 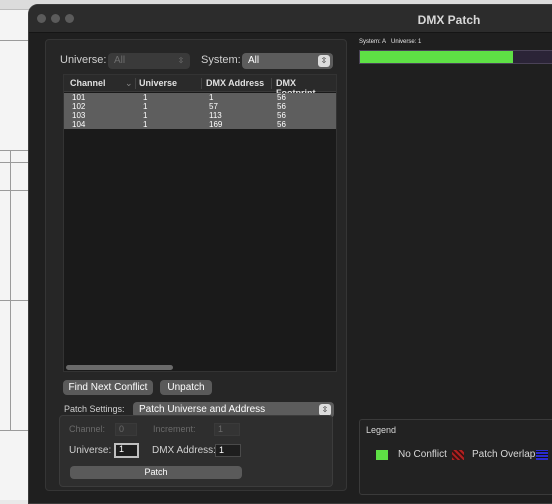 What do you see at coordinates (79, 124) in the screenshot?
I see `cell-channel: 104` at bounding box center [79, 124].